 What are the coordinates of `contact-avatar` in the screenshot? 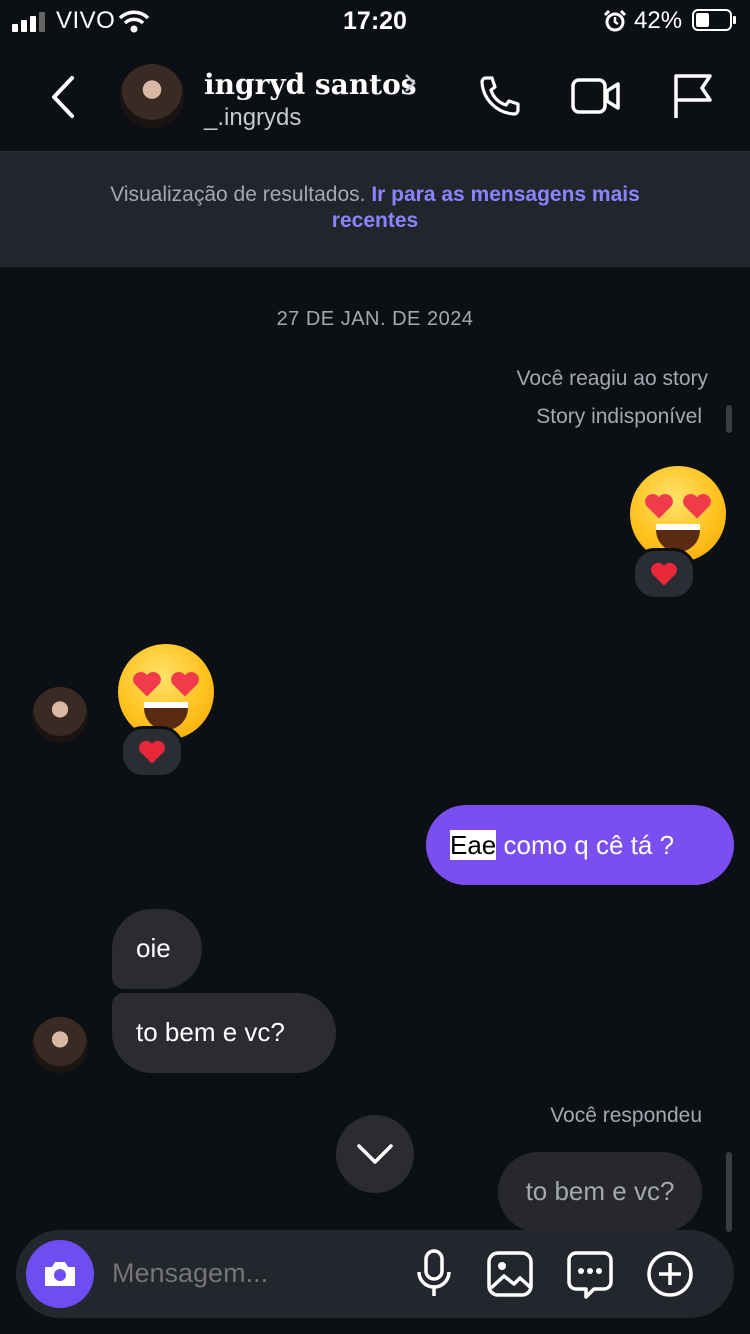 It's located at (152, 96).